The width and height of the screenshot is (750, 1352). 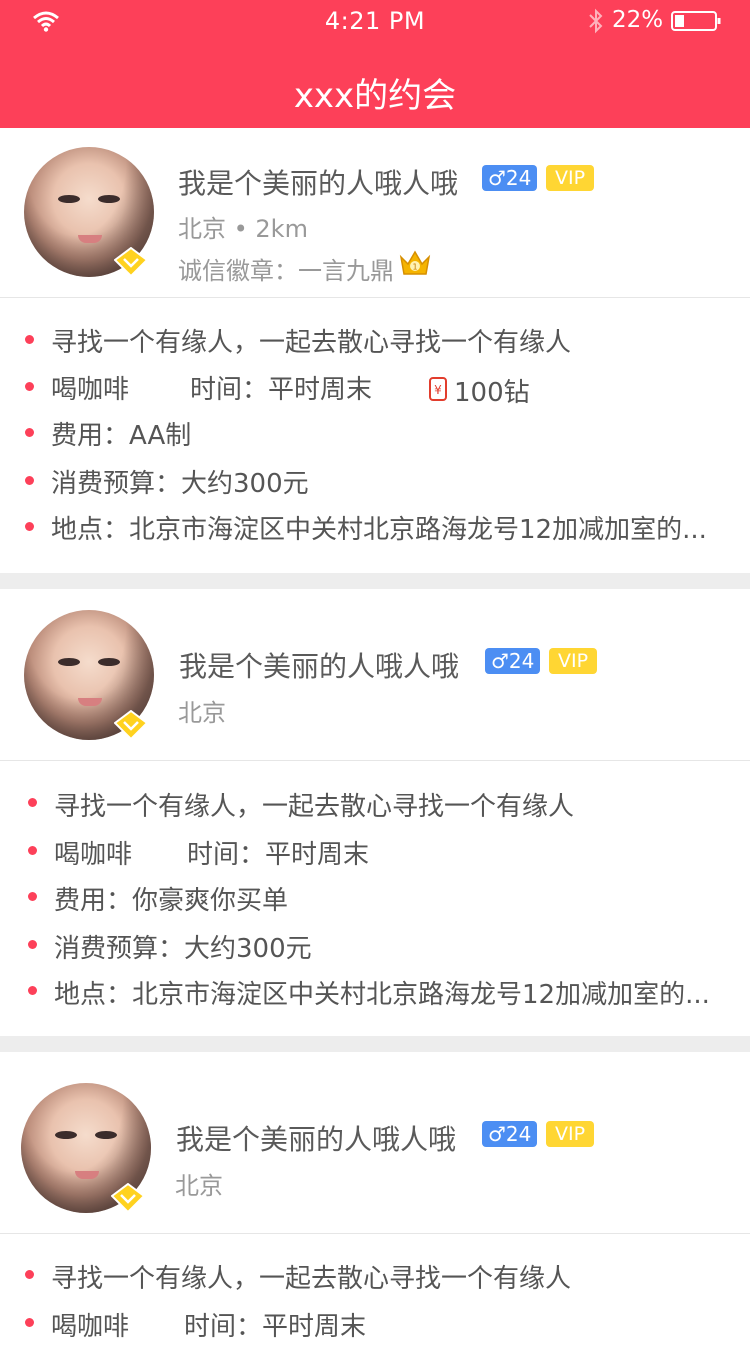 What do you see at coordinates (492, 393) in the screenshot?
I see `diamond-reward: 100钻` at bounding box center [492, 393].